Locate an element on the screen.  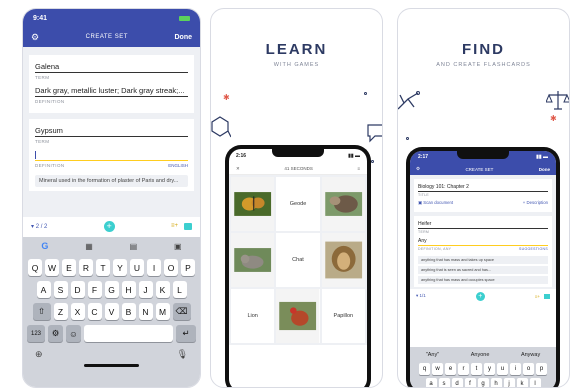
key-f: f is located at coordinates (470, 382).